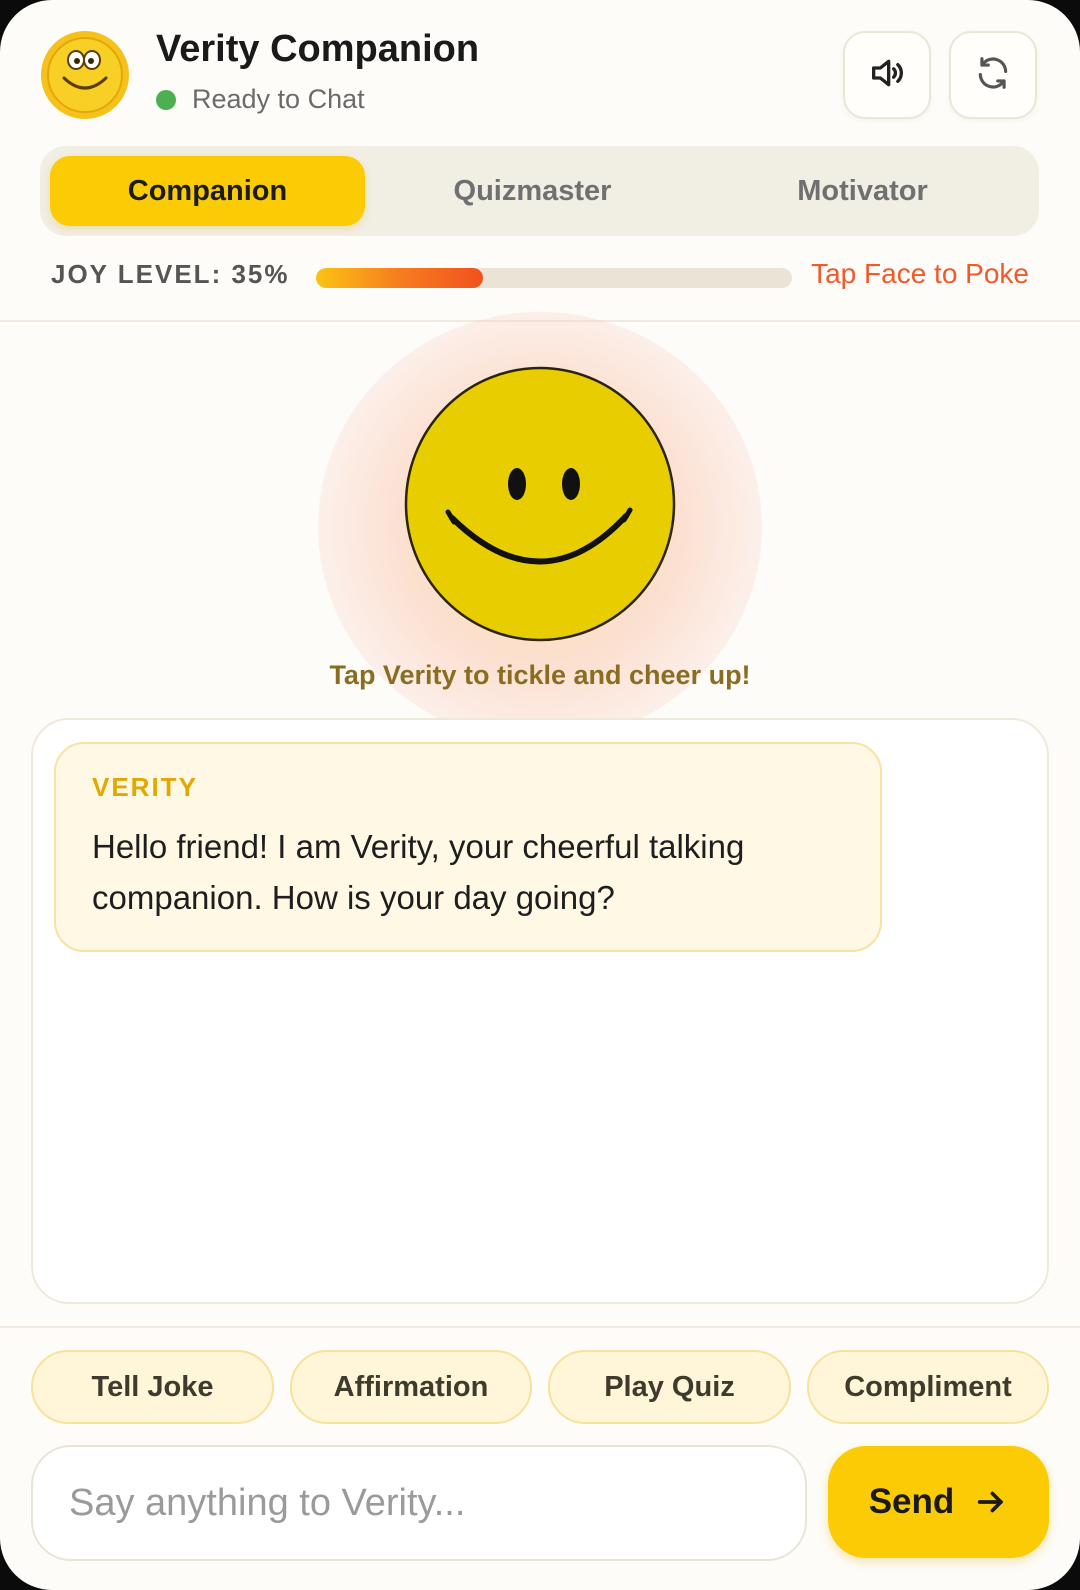 The height and width of the screenshot is (1590, 1080). Describe the element at coordinates (318, 49) in the screenshot. I see `app-title: Verity Companion` at that location.